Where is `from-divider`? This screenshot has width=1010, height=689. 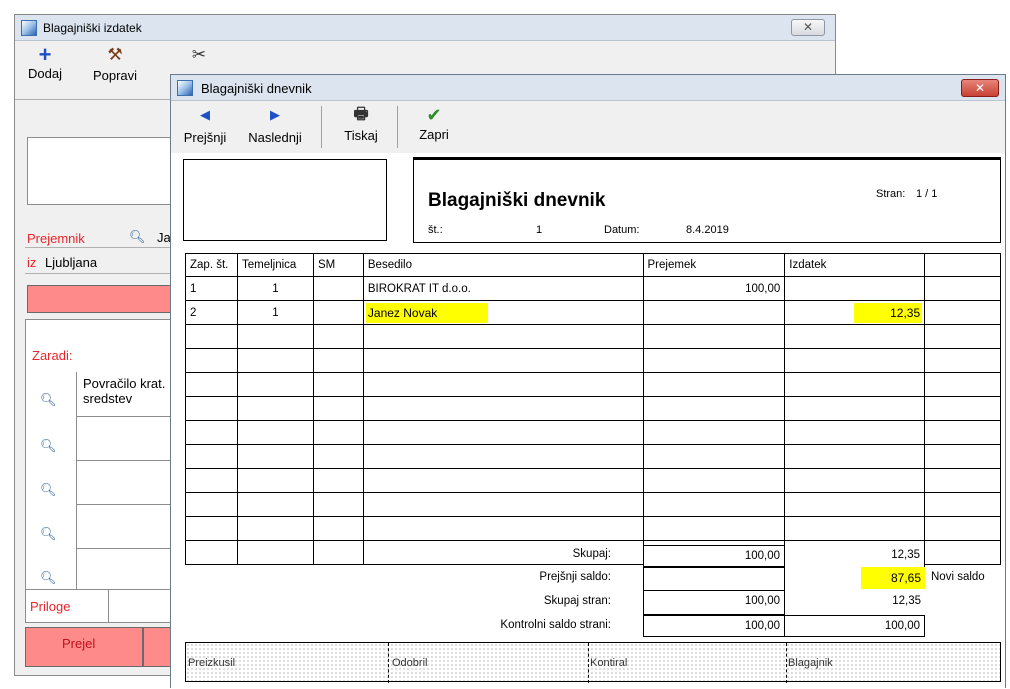 from-divider is located at coordinates (98, 273).